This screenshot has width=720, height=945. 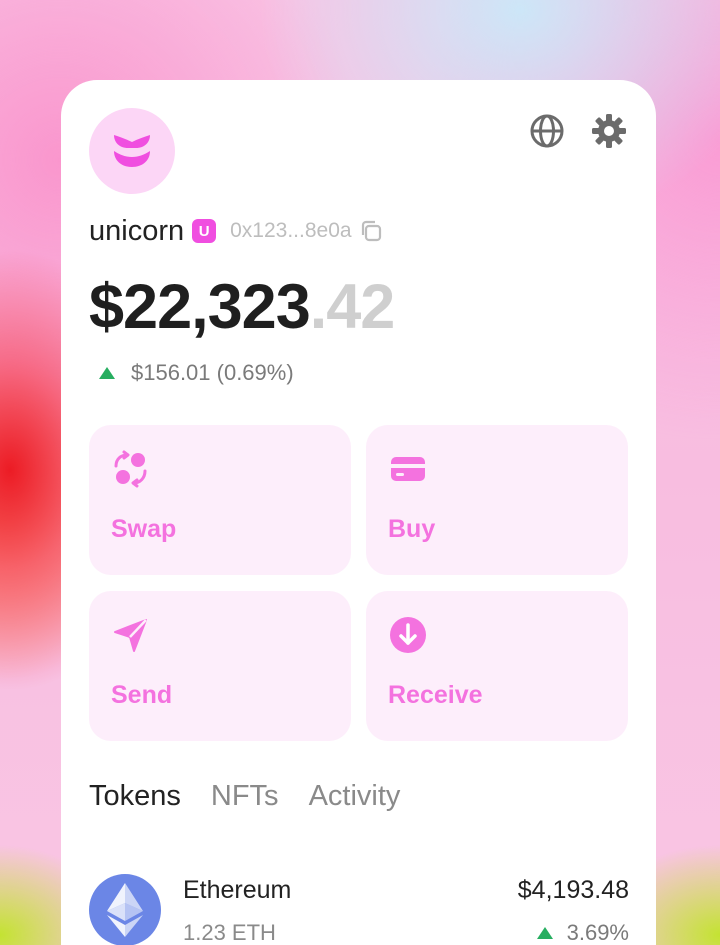 What do you see at coordinates (497, 666) in the screenshot?
I see `receive-button: Receive` at bounding box center [497, 666].